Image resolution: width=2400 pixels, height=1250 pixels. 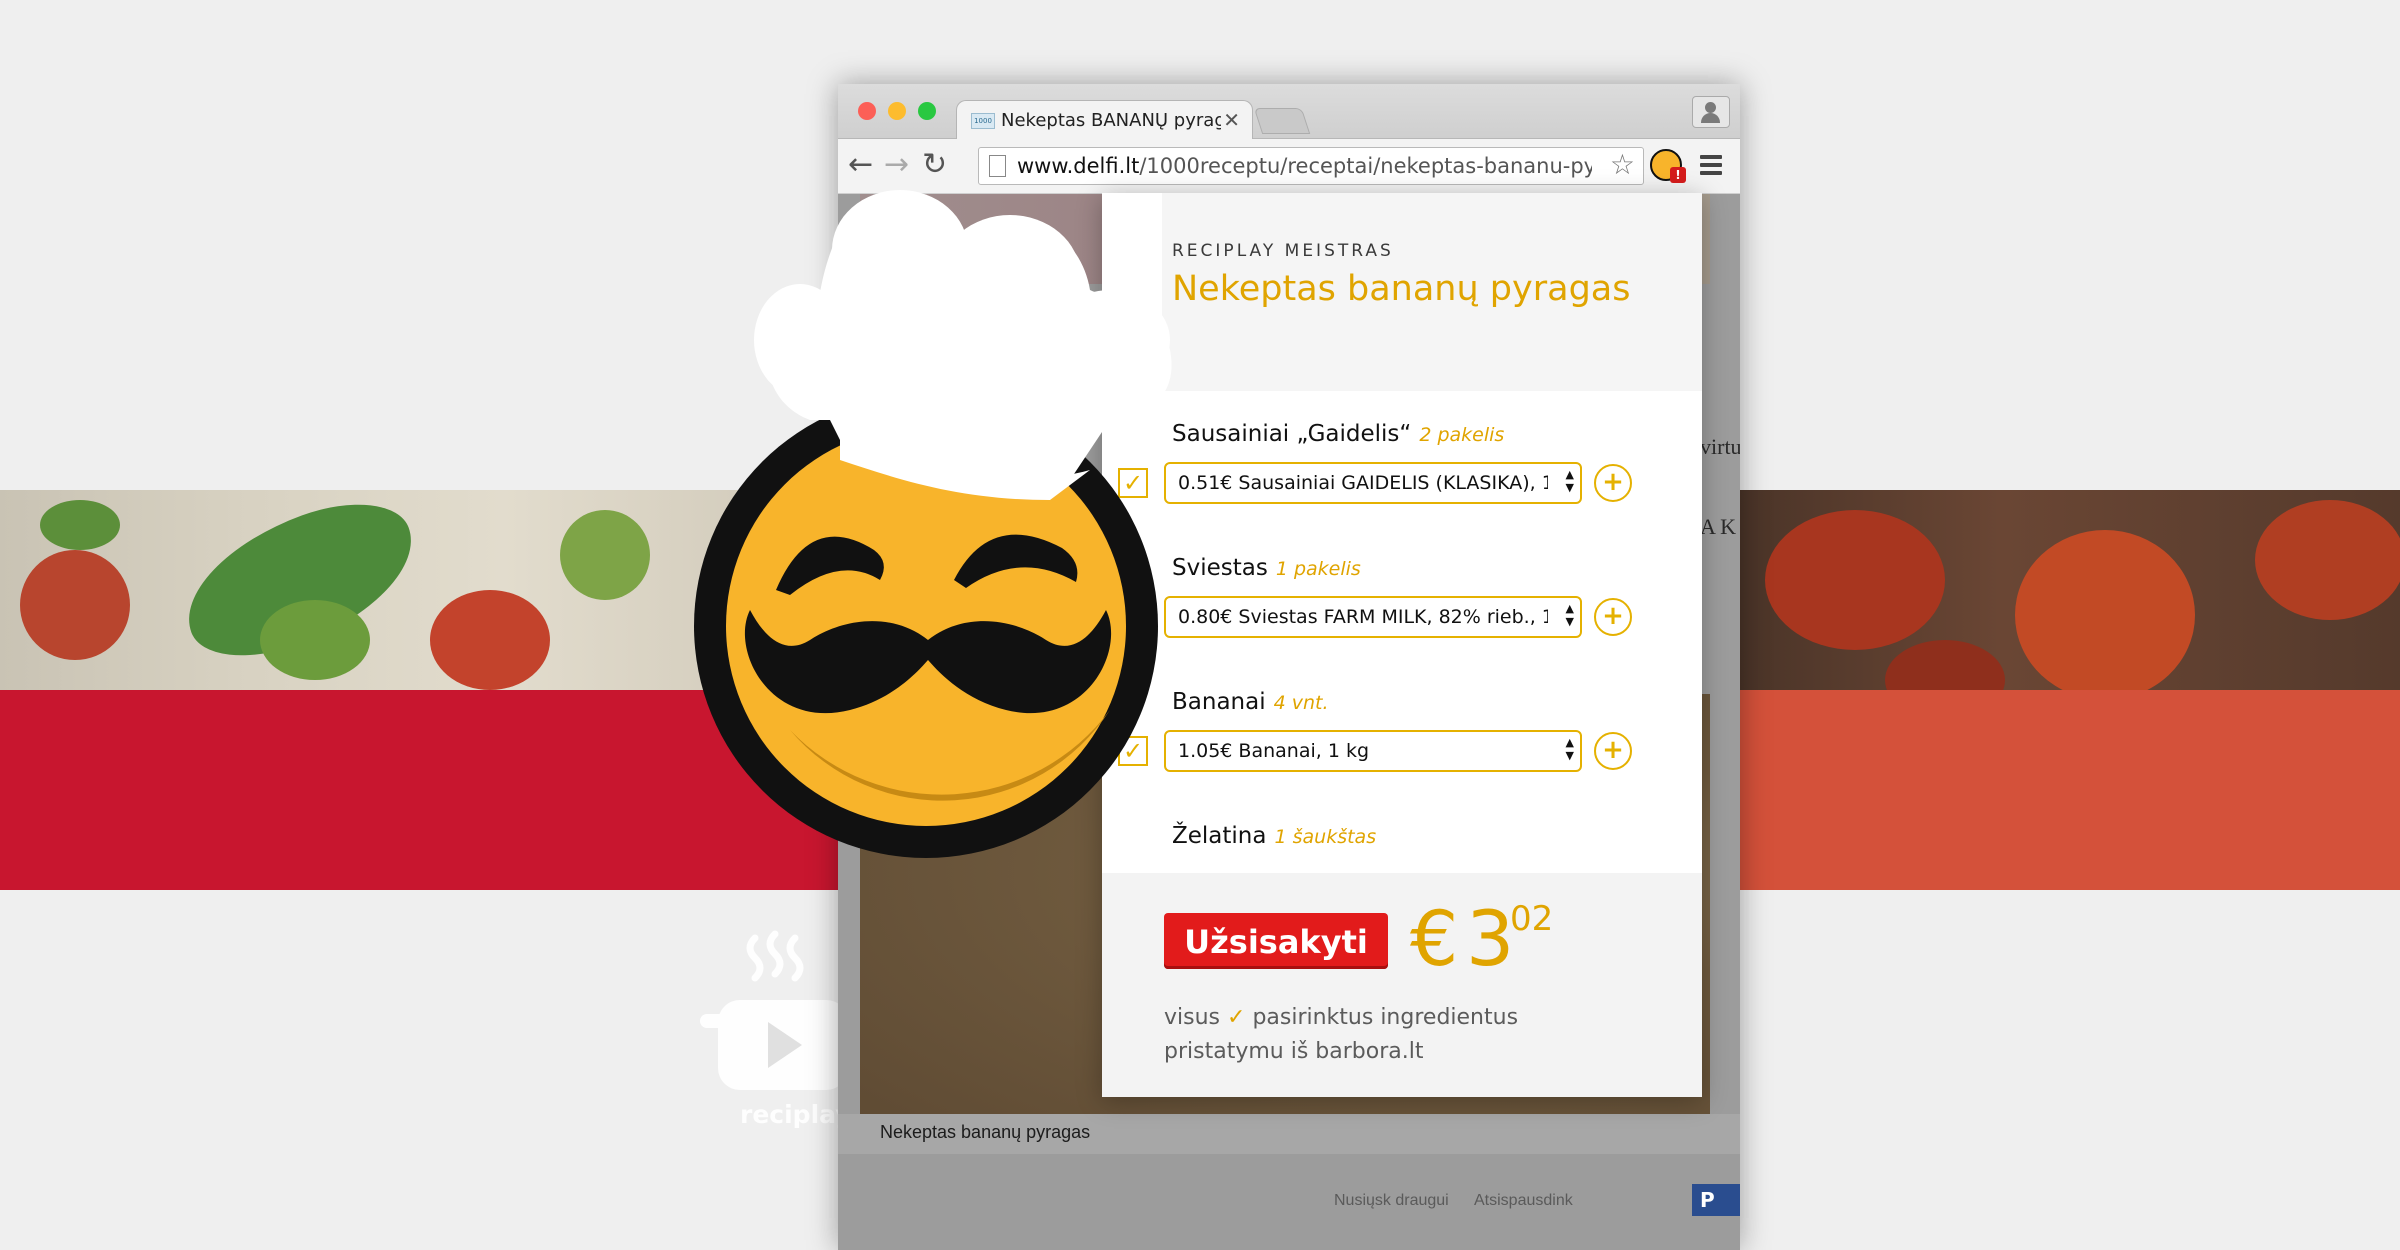 What do you see at coordinates (774, 1010) in the screenshot?
I see `steaming-pot-play-icon` at bounding box center [774, 1010].